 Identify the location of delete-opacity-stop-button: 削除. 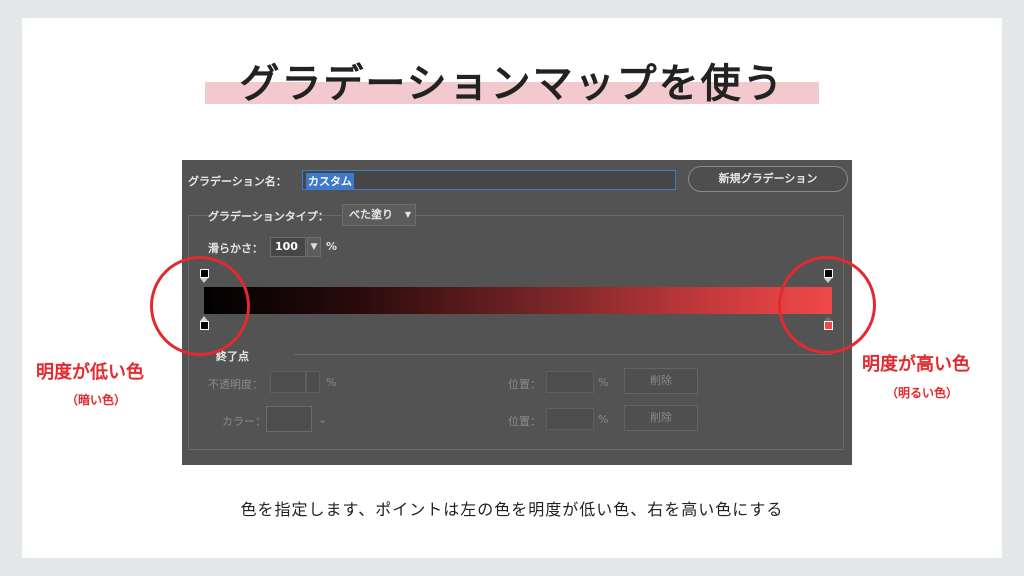
(661, 381).